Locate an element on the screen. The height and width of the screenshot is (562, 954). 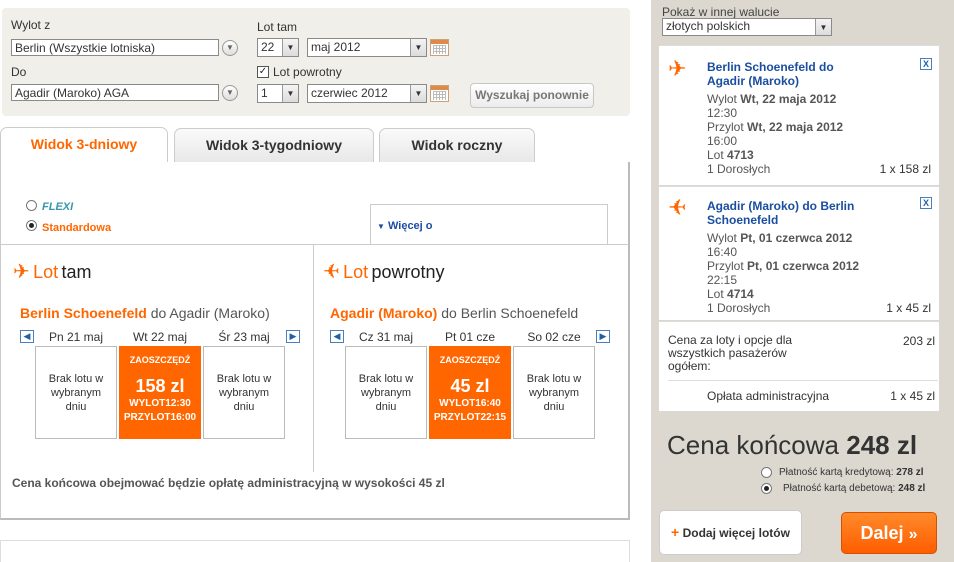
outbound-title-prefix: Lot is located at coordinates (46, 272).